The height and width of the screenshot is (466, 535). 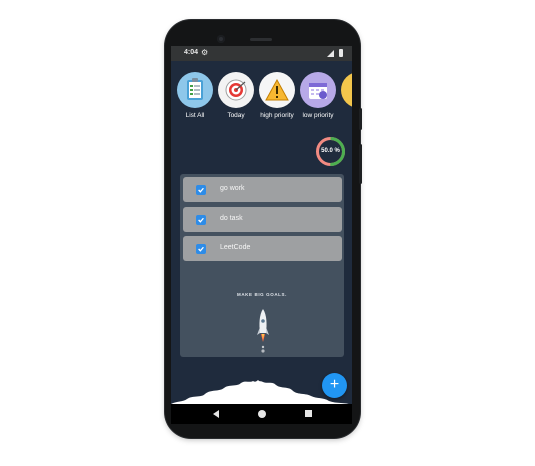 What do you see at coordinates (216, 414) in the screenshot?
I see `back-icon` at bounding box center [216, 414].